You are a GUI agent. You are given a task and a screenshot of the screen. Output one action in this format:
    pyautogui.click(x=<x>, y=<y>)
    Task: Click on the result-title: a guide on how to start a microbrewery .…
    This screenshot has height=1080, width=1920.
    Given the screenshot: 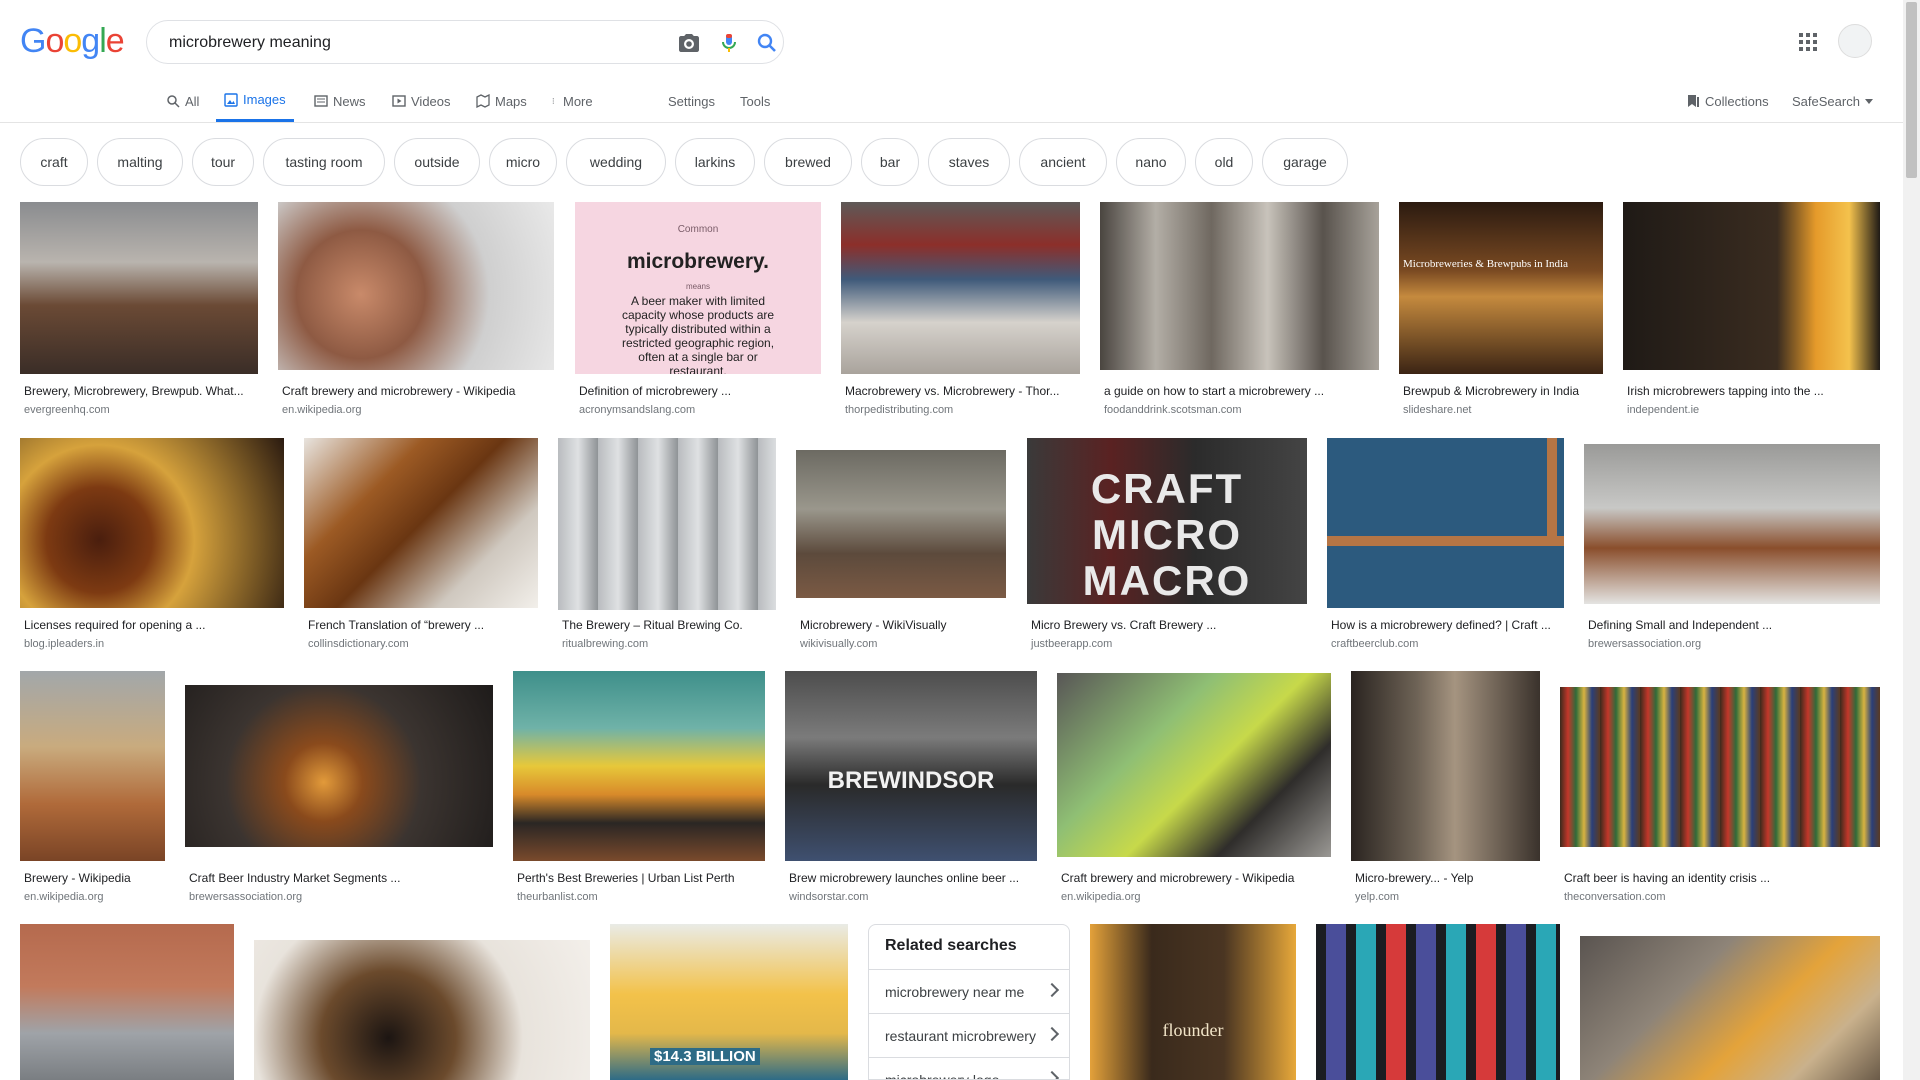 What is the action you would take?
    pyautogui.click(x=1240, y=391)
    